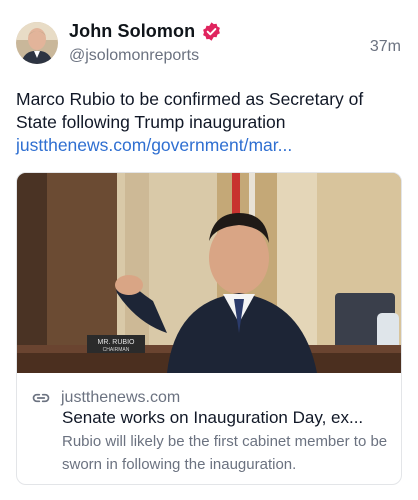 The height and width of the screenshot is (500, 418). I want to click on author-avatar, so click(37, 43).